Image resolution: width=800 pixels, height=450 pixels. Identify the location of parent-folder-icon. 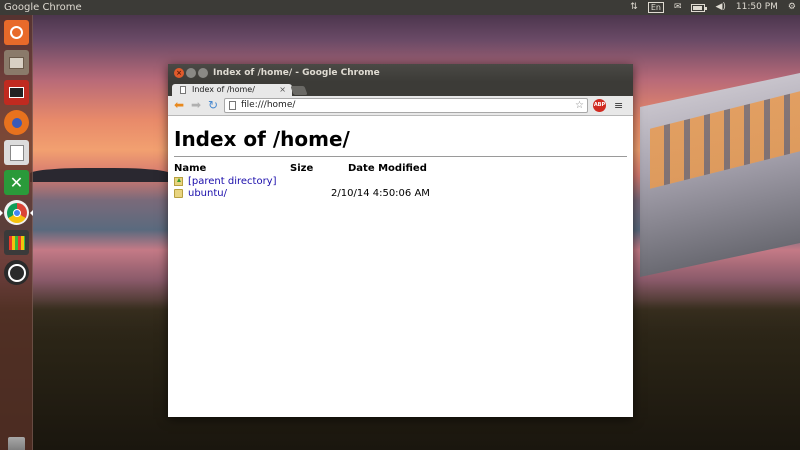
(178, 181).